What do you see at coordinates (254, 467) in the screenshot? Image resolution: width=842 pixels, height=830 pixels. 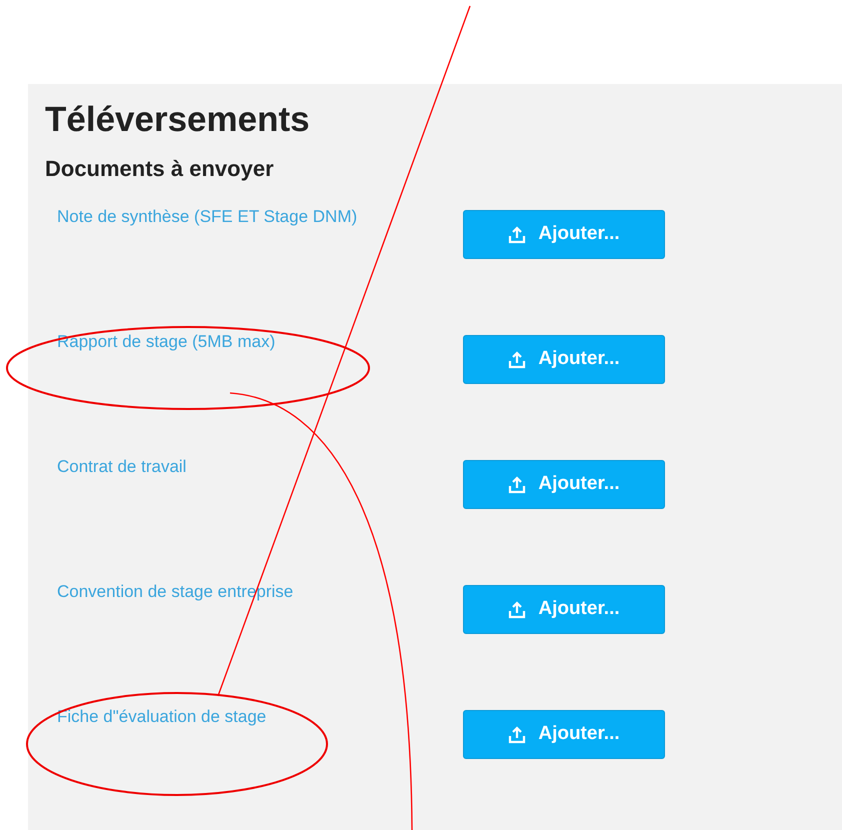 I see `document-link: Contrat de travail` at bounding box center [254, 467].